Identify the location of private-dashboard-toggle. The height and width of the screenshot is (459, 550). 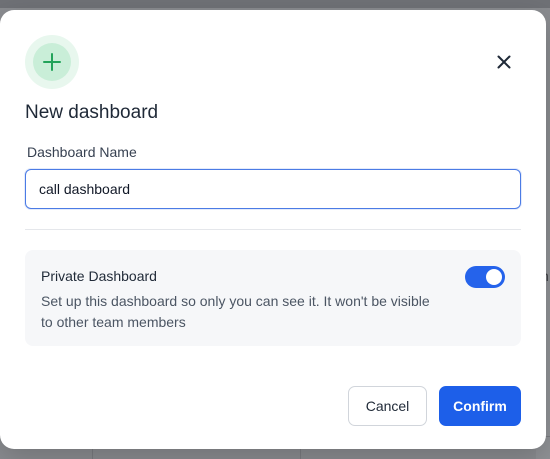
(485, 277).